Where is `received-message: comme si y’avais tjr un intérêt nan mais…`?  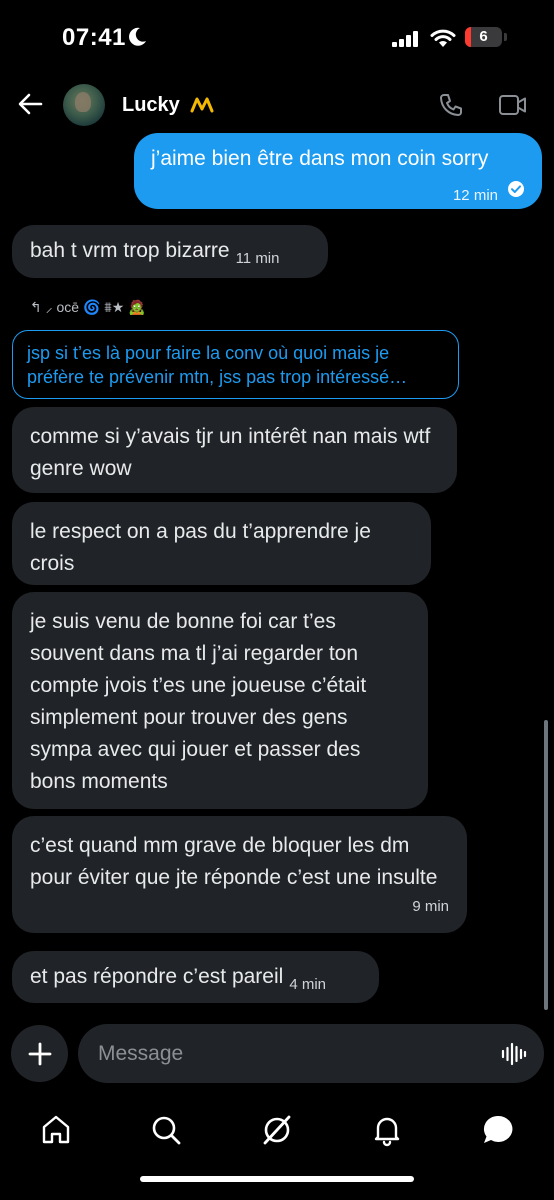 received-message: comme si y’avais tjr un intérêt nan mais… is located at coordinates (234, 450).